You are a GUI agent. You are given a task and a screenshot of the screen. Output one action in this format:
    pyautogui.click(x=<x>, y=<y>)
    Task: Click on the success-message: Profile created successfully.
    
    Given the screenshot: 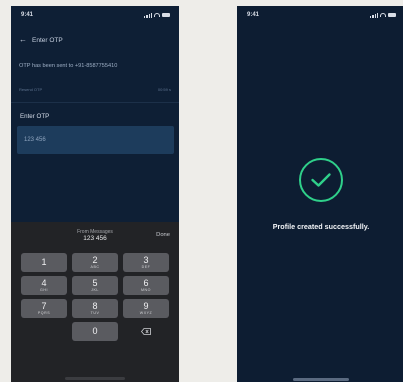 What is the action you would take?
    pyautogui.click(x=321, y=226)
    